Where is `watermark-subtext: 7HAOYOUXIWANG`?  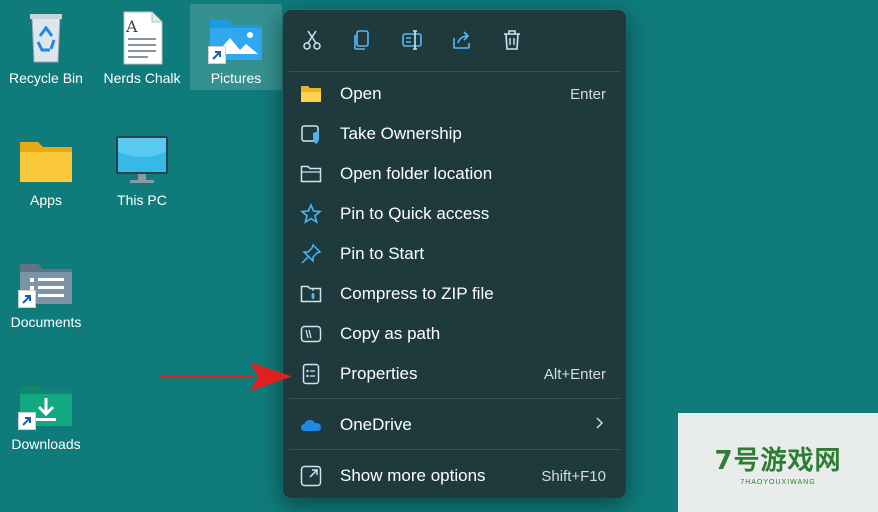
watermark-subtext: 7HAOYOUXIWANG is located at coordinates (778, 482).